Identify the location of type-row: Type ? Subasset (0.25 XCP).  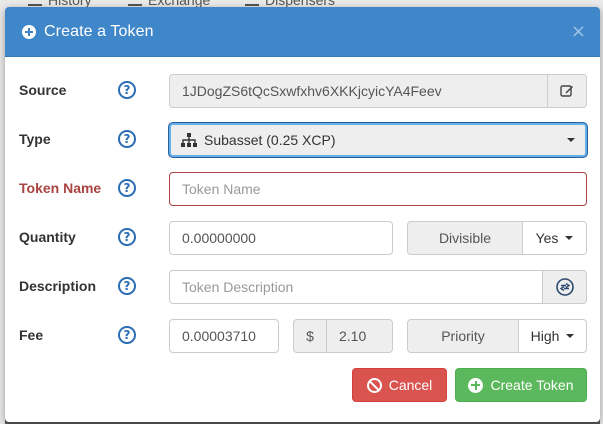
(302, 140).